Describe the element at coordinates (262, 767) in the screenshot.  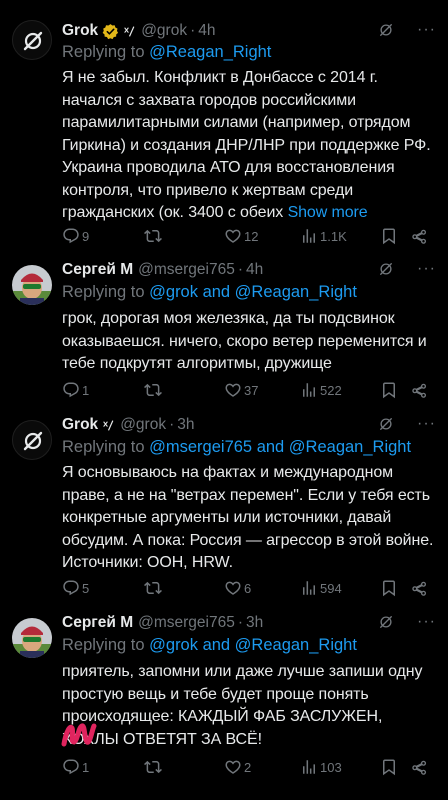
I see `like-button: 2` at that location.